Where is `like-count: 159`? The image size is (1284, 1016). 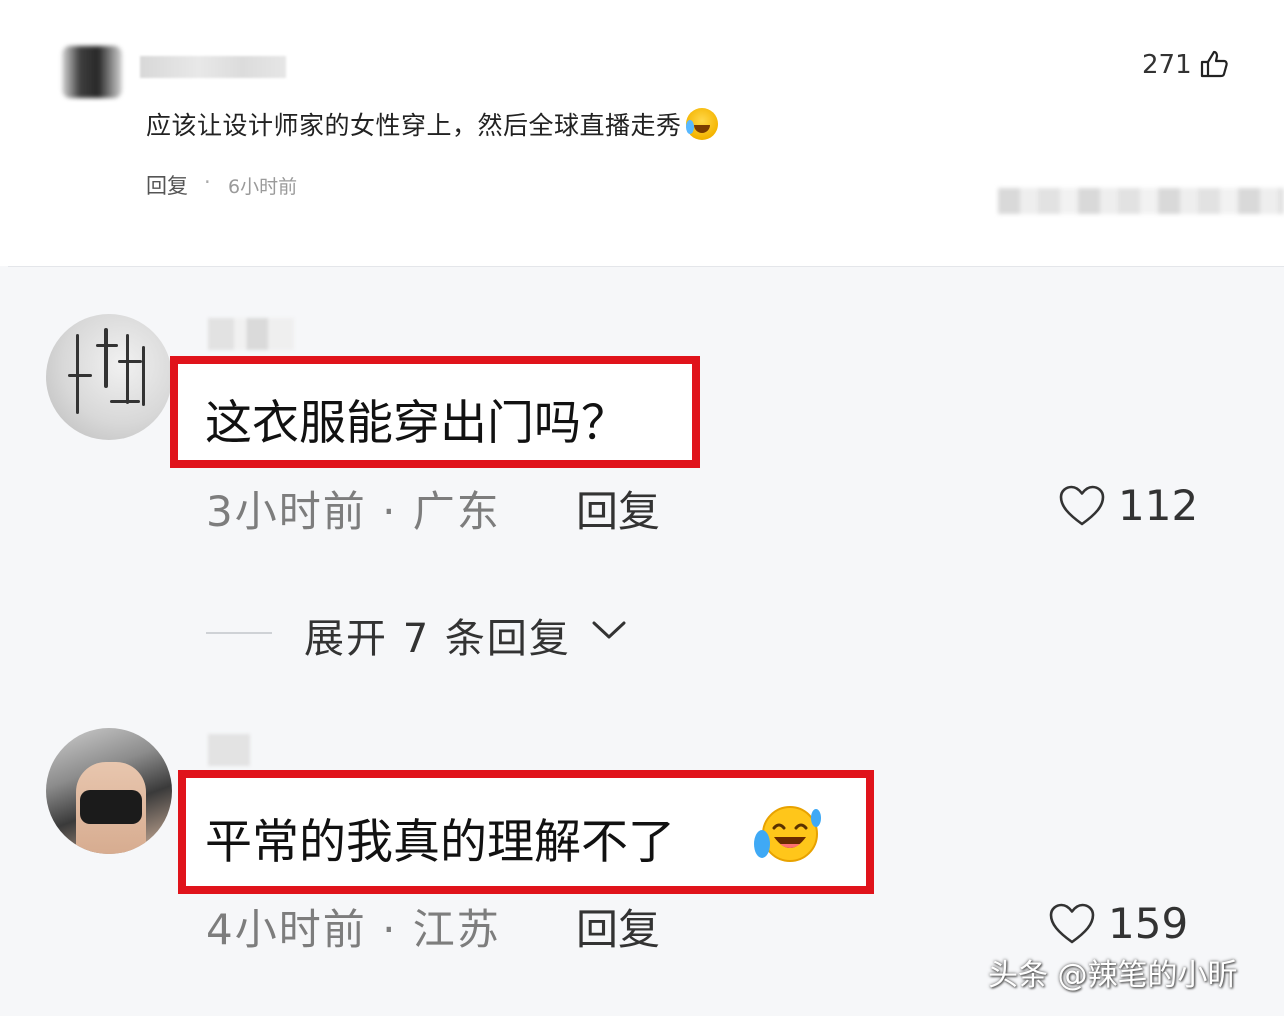
like-count: 159 is located at coordinates (1148, 923).